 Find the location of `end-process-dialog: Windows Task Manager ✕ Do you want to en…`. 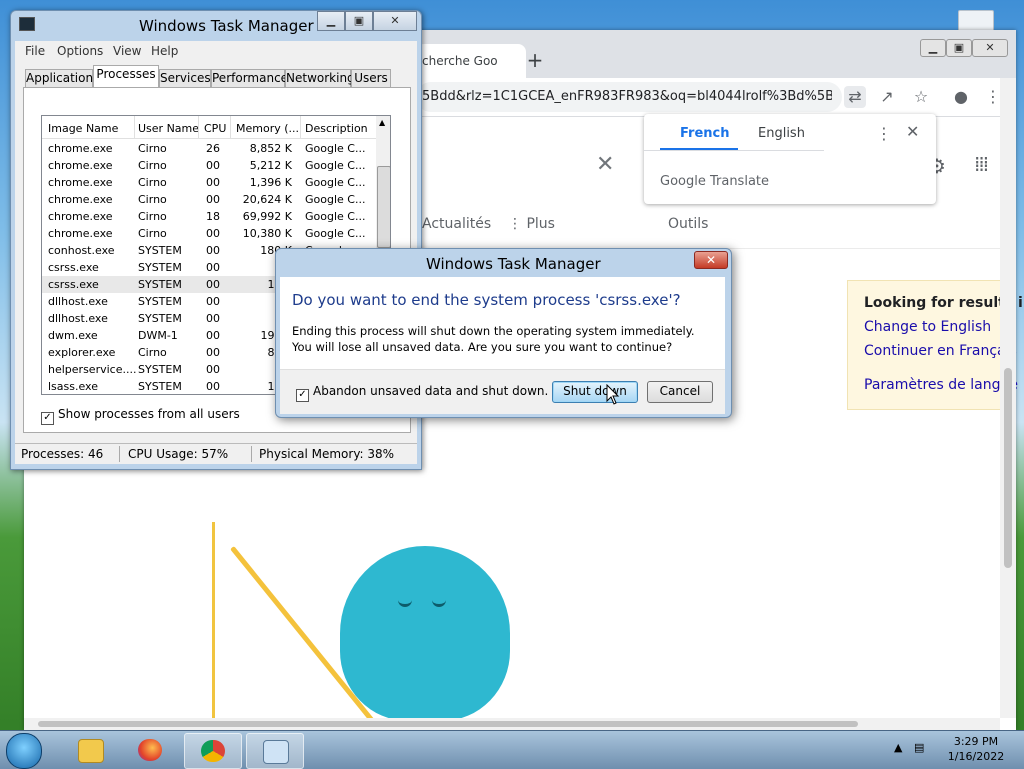

end-process-dialog: Windows Task Manager ✕ Do you want to en… is located at coordinates (503, 333).